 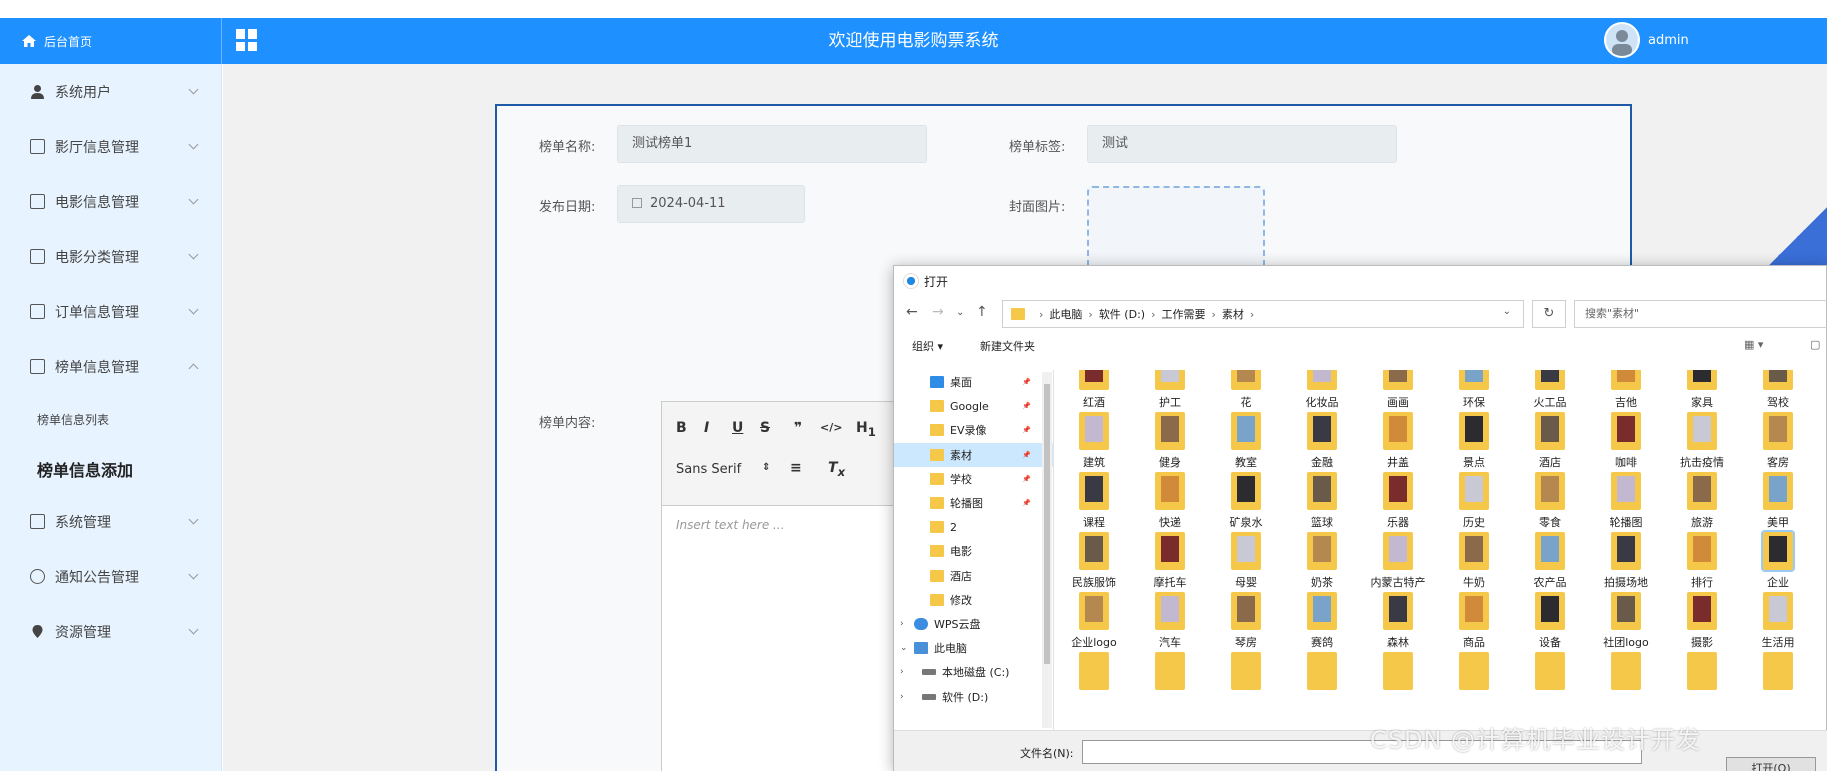 I want to click on folder-item: 建筑, so click(x=1097, y=441).